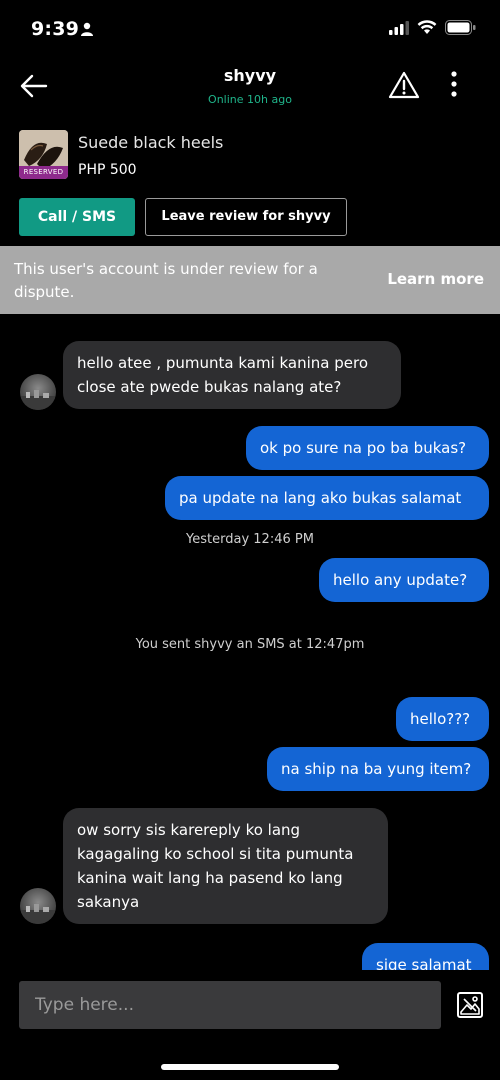  I want to click on chat-title: shyvy, so click(250, 75).